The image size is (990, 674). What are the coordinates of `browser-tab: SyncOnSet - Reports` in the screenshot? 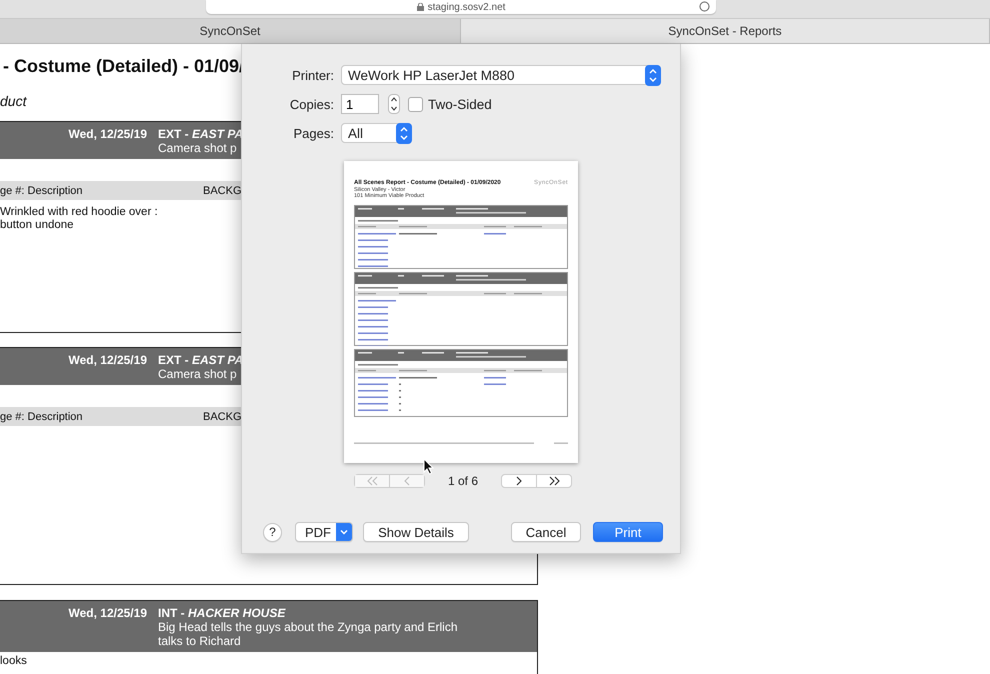 It's located at (725, 31).